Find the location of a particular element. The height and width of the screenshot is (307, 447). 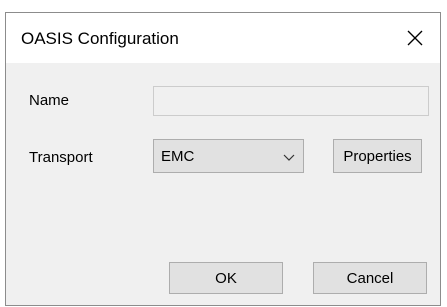

transport-label: Transport is located at coordinates (61, 157).